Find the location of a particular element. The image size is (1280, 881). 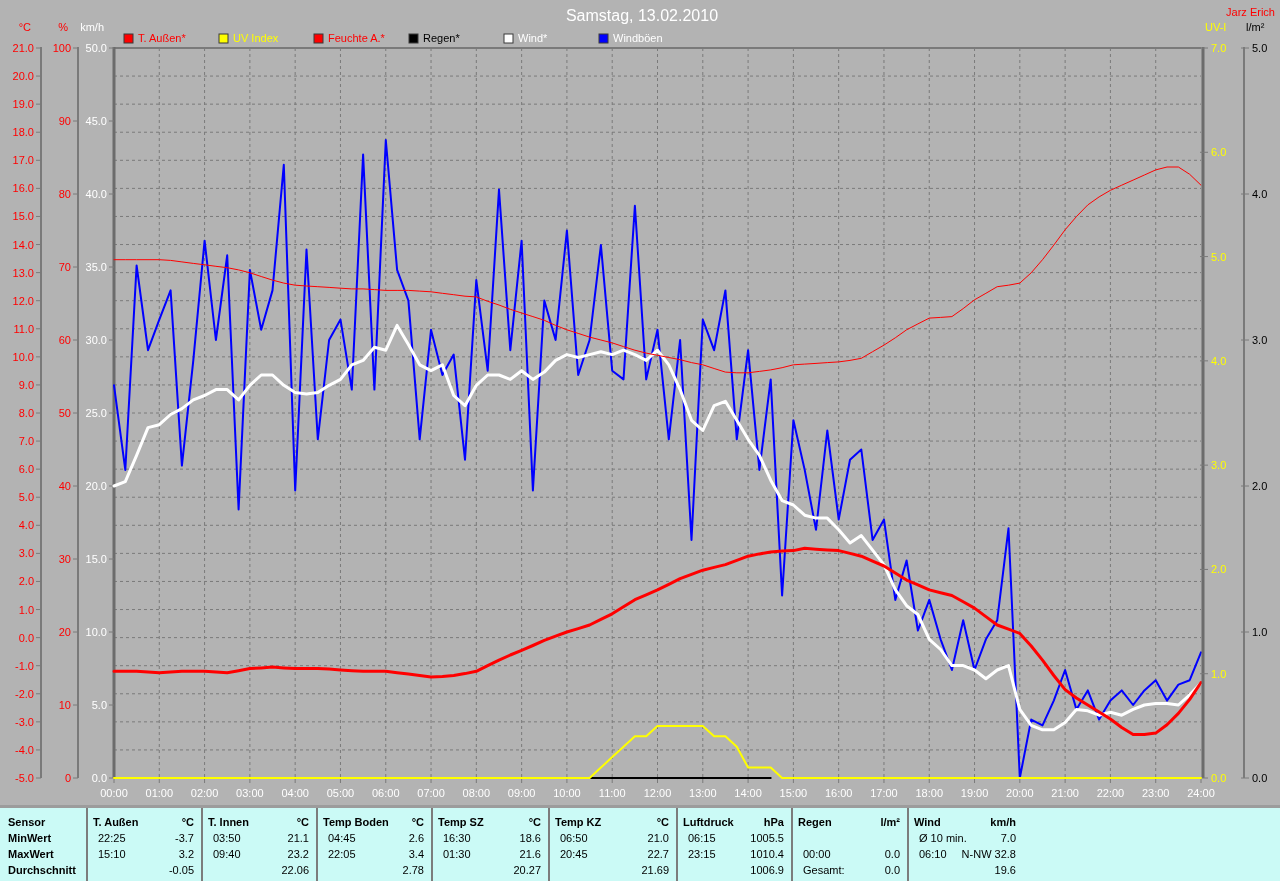

axis-tick-label: 02:00 is located at coordinates (204, 793).